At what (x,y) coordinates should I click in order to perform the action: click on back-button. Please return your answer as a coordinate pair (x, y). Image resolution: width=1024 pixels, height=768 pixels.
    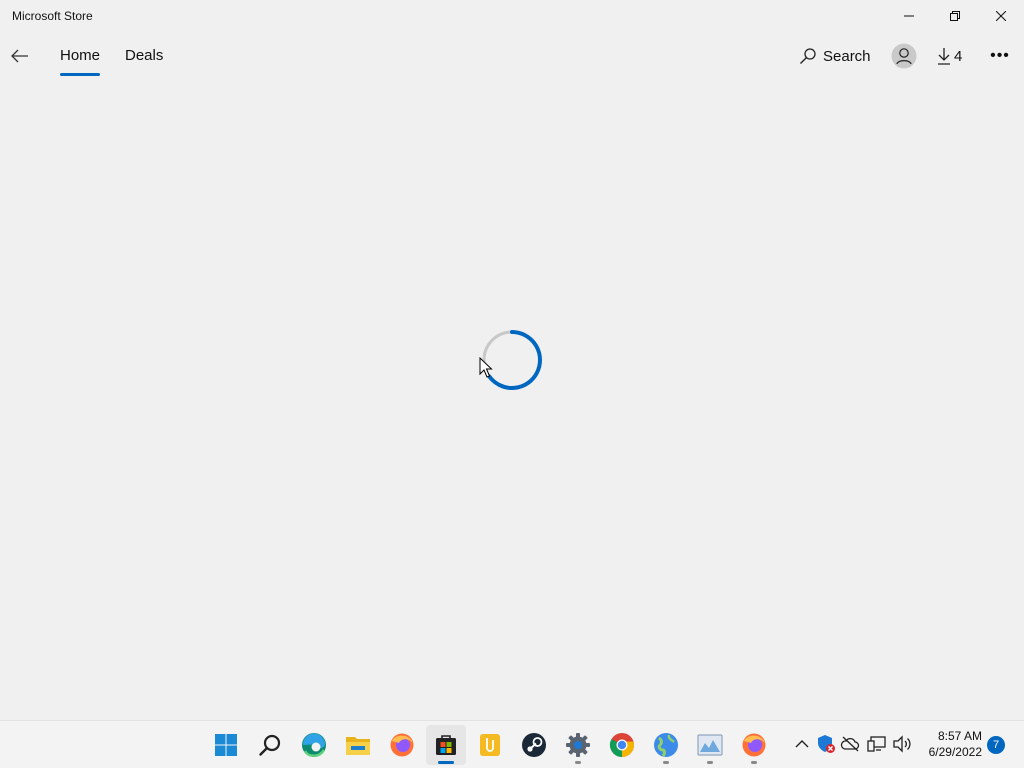
    Looking at the image, I should click on (20, 56).